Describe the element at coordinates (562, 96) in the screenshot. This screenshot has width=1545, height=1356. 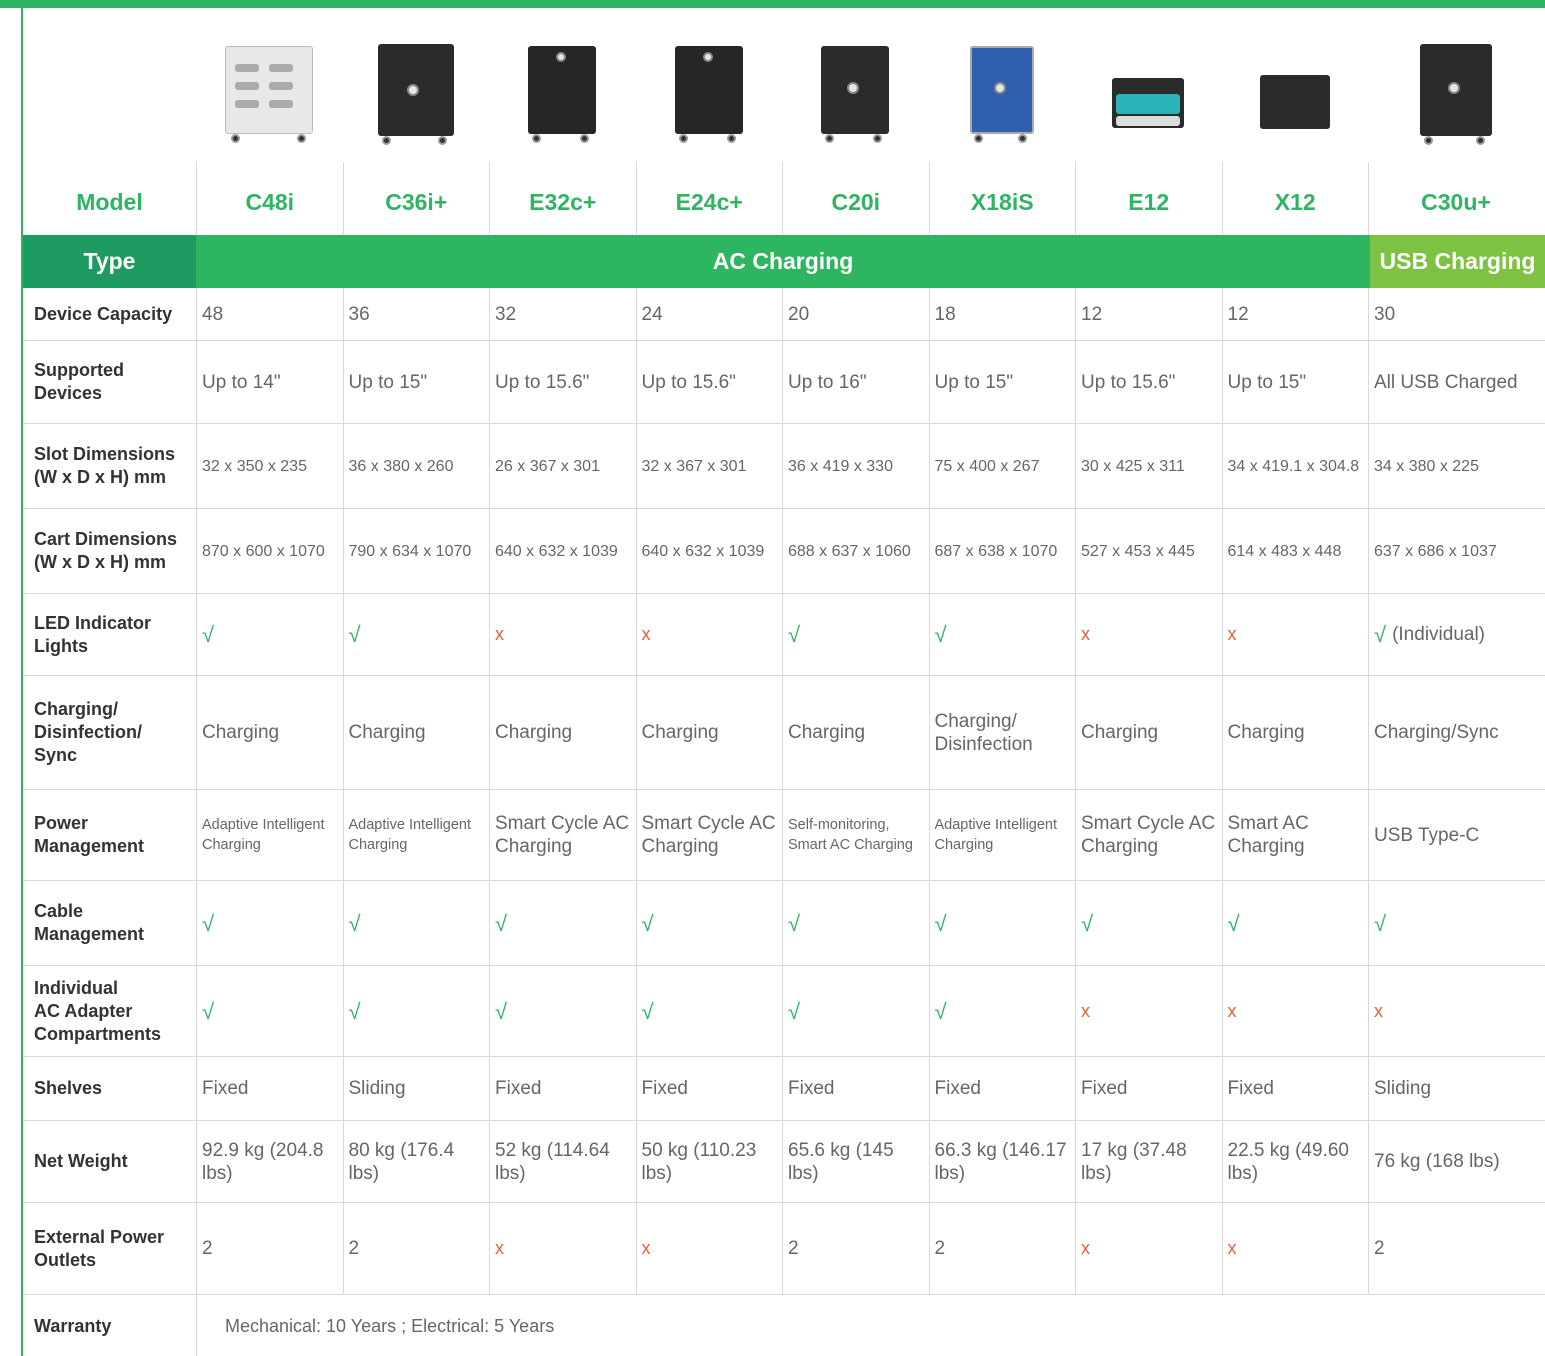
I see `product-image-e32c` at that location.